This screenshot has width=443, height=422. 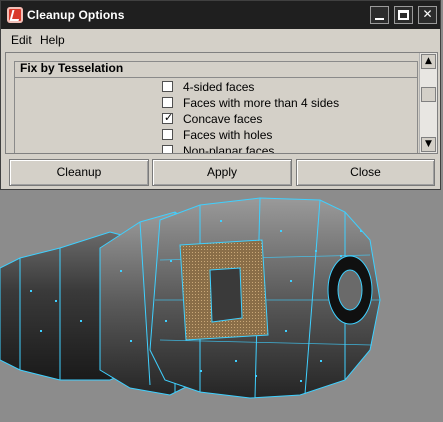 I want to click on close-icon: ✕, so click(x=427, y=14).